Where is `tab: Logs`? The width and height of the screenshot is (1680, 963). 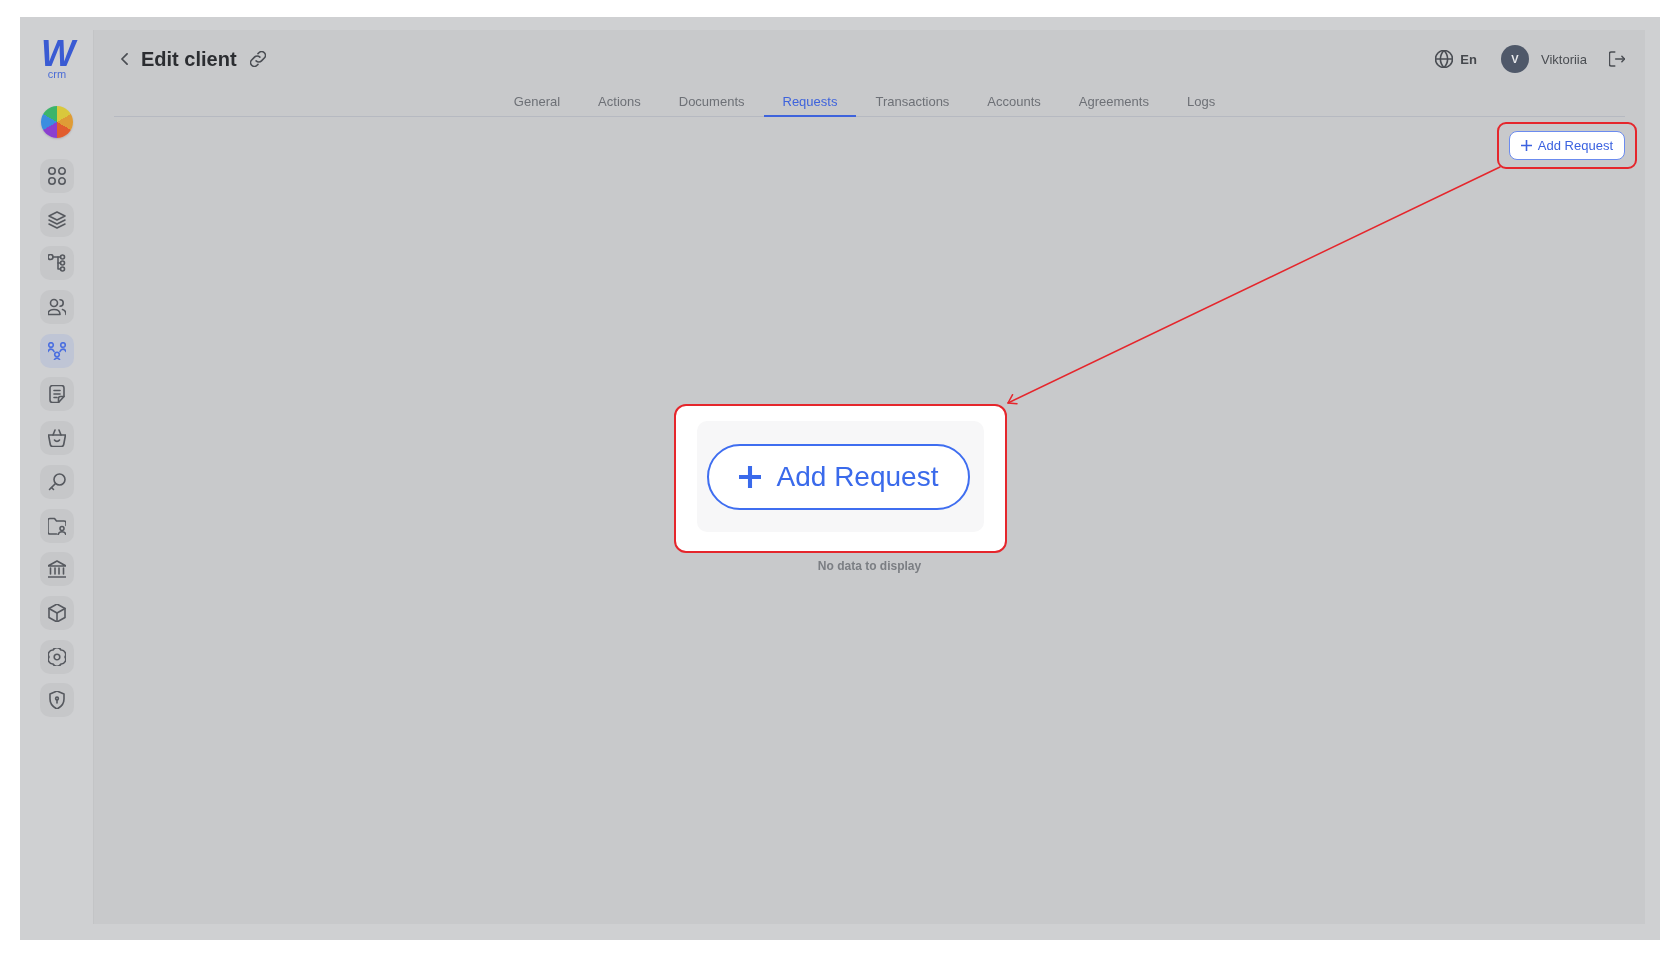
tab: Logs is located at coordinates (1201, 102).